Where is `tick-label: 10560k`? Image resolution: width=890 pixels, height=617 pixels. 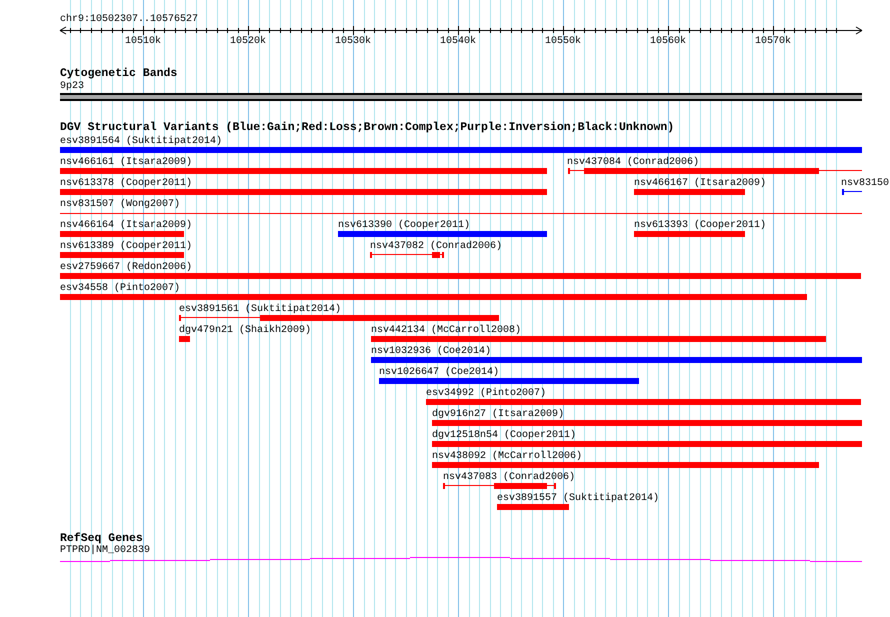
tick-label: 10560k is located at coordinates (668, 41).